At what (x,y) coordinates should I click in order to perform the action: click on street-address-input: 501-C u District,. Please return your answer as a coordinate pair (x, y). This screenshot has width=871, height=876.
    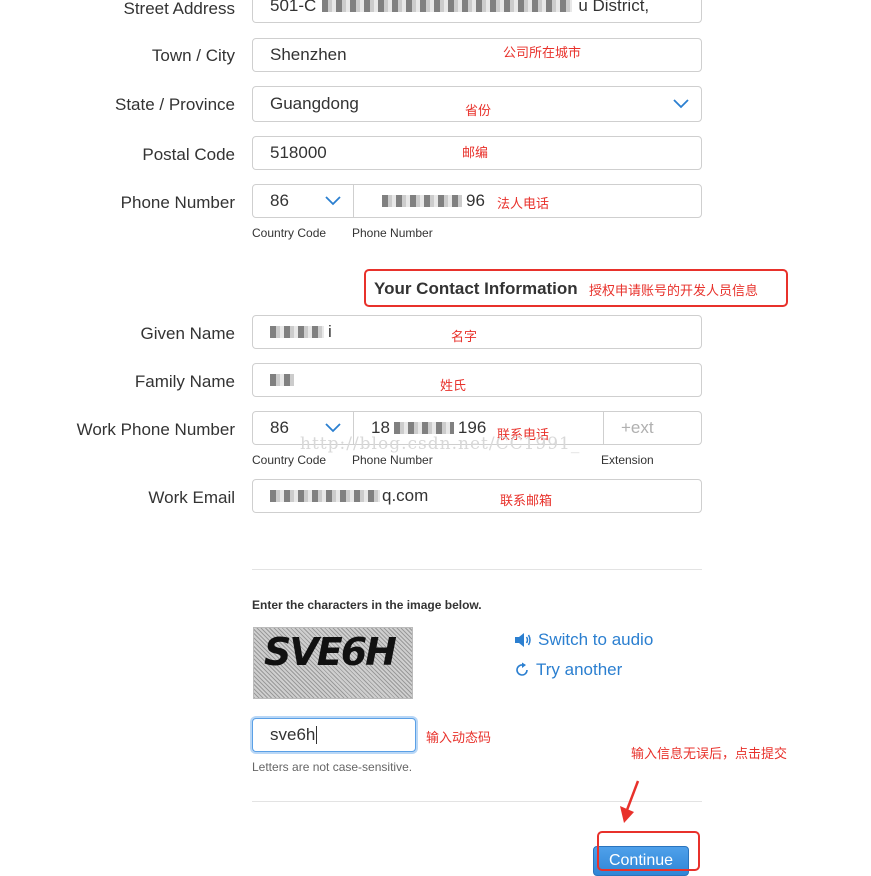
    Looking at the image, I should click on (477, 11).